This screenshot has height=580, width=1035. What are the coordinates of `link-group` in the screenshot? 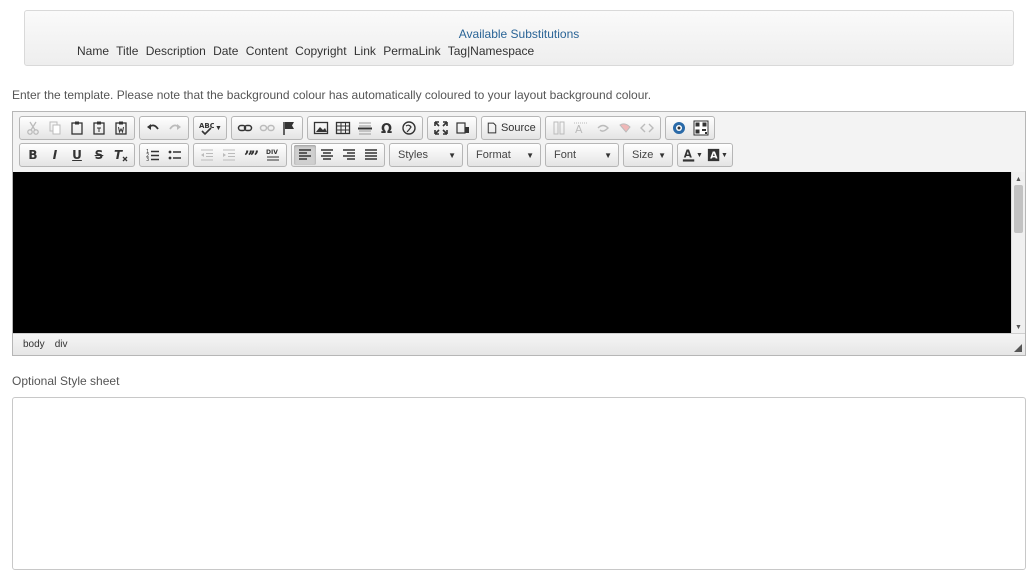 It's located at (266, 128).